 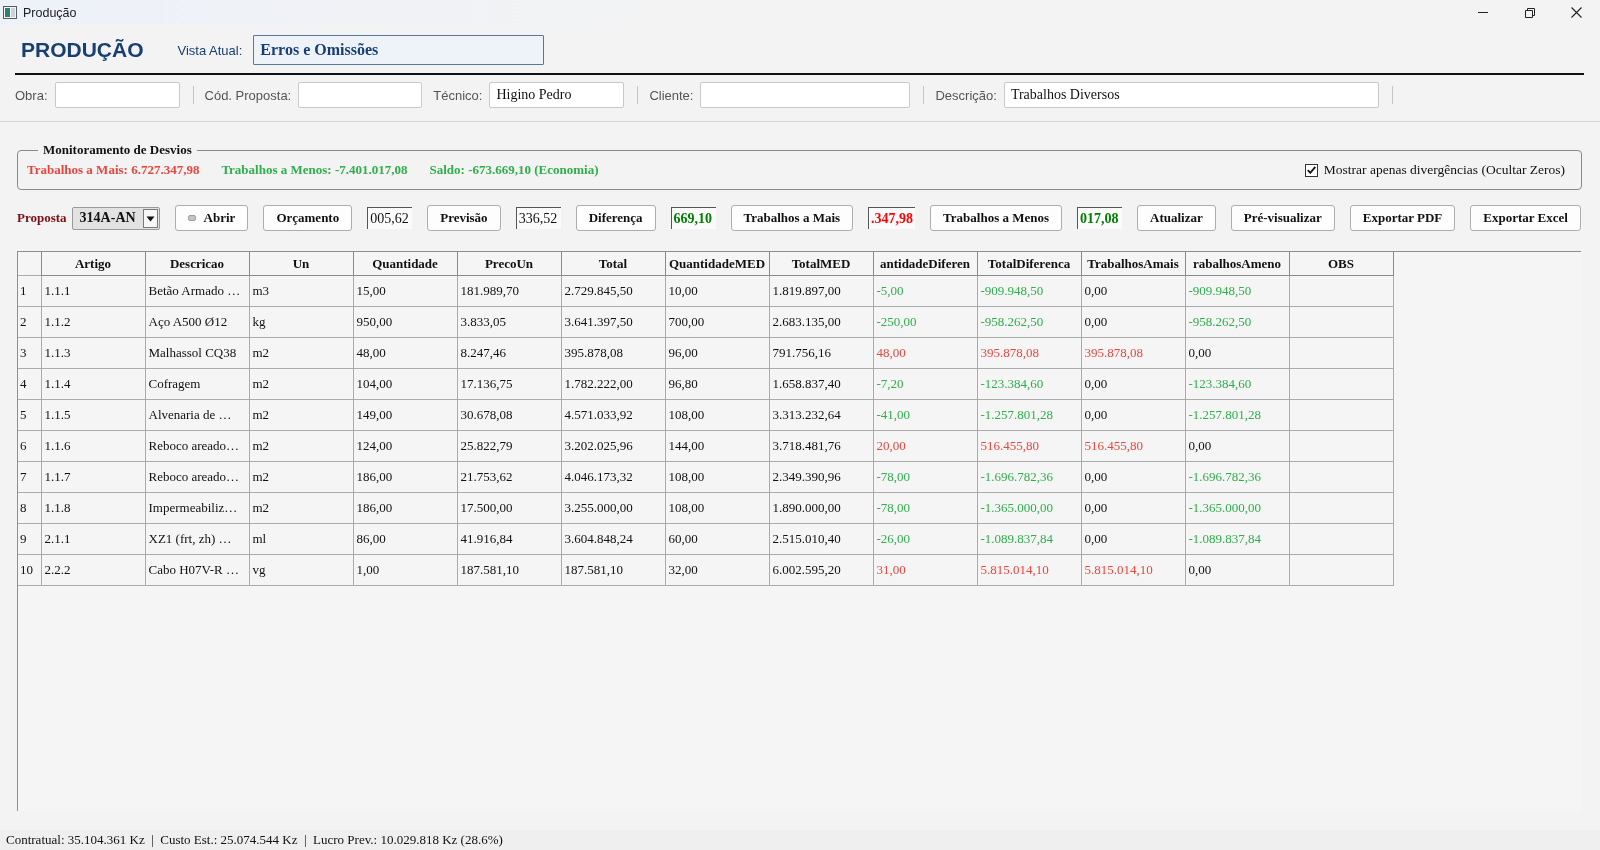 What do you see at coordinates (1237, 384) in the screenshot?
I see `table-cell: -123.384,60` at bounding box center [1237, 384].